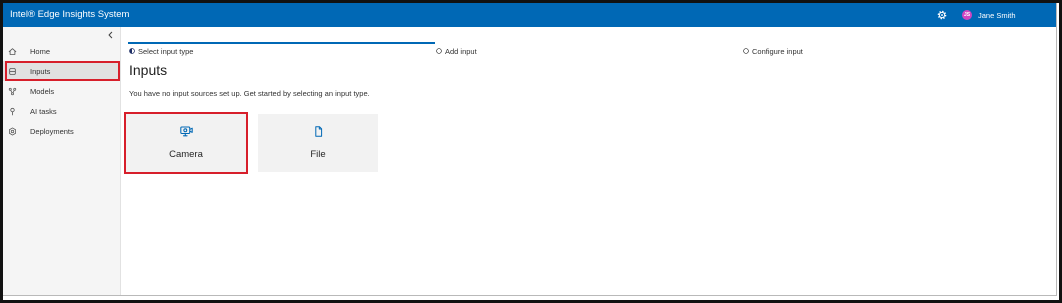  What do you see at coordinates (588, 50) in the screenshot?
I see `step-add-input: Add input` at bounding box center [588, 50].